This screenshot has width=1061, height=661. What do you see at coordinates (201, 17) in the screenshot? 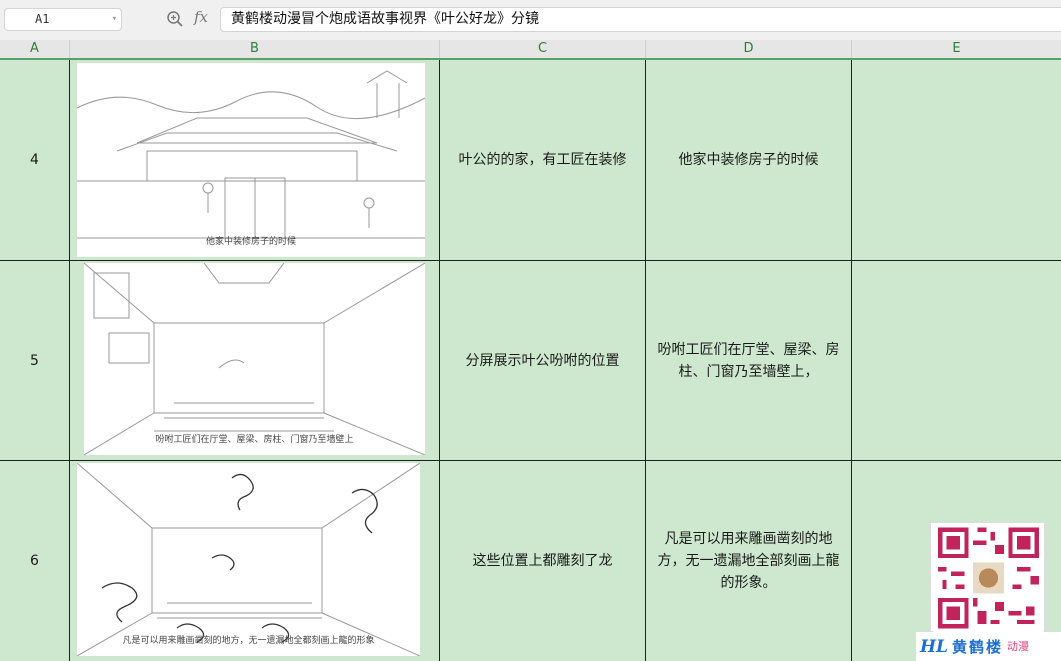
I see `fx-icon: fx` at bounding box center [201, 17].